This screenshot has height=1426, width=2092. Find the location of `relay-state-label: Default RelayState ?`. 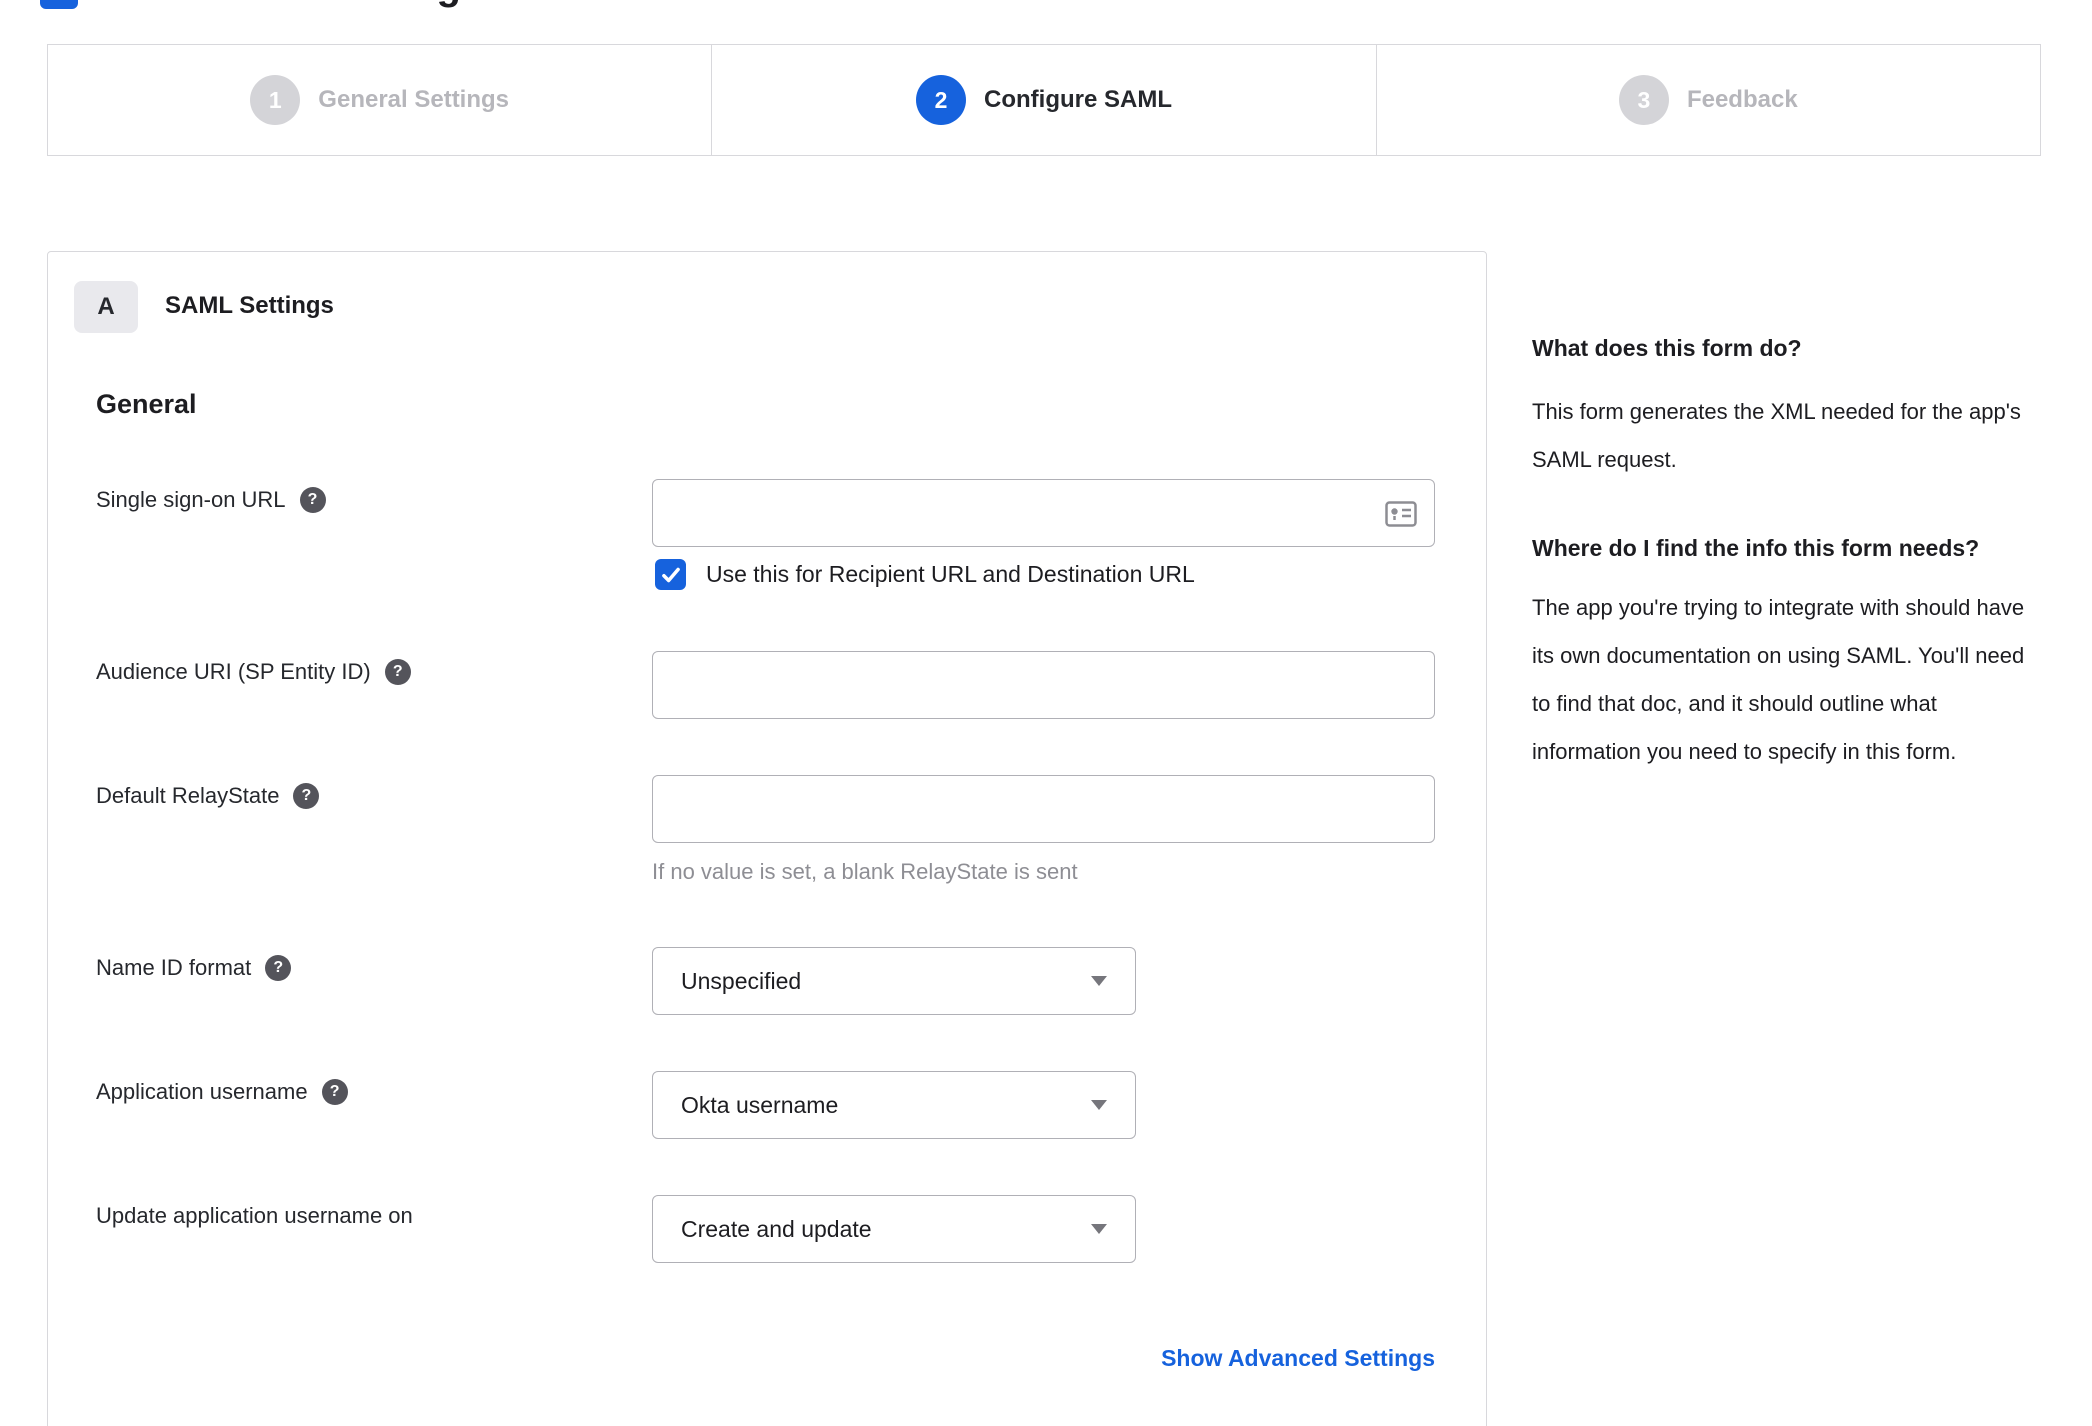

relay-state-label: Default RelayState ? is located at coordinates (208, 796).